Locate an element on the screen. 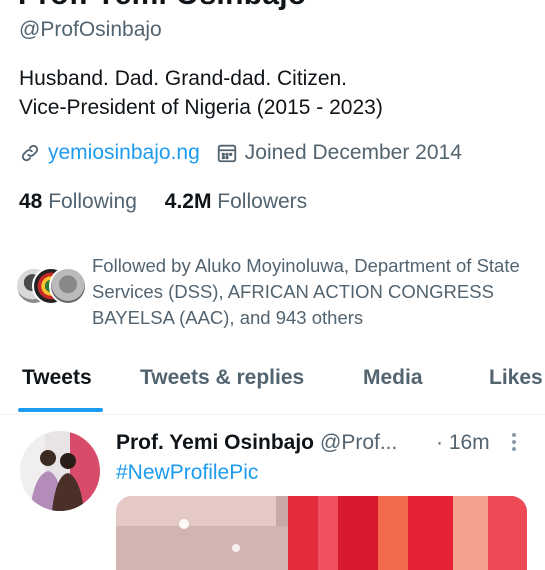  tweet-author-avatar is located at coordinates (60, 471).